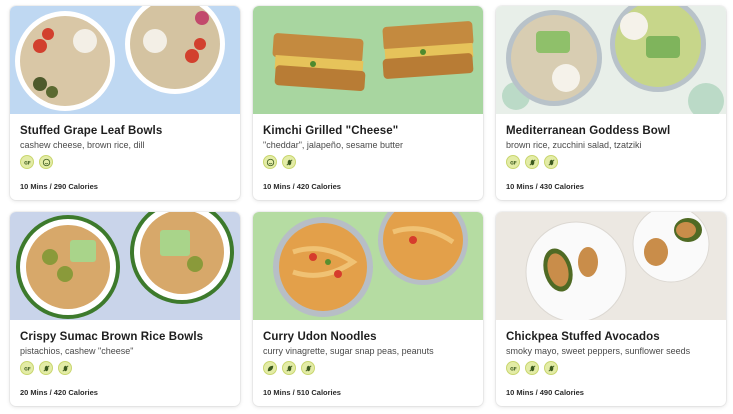 Image resolution: width=733 pixels, height=414 pixels. Describe the element at coordinates (545, 392) in the screenshot. I see `recipe-meta: 10 Mins / 490 Calories` at that location.